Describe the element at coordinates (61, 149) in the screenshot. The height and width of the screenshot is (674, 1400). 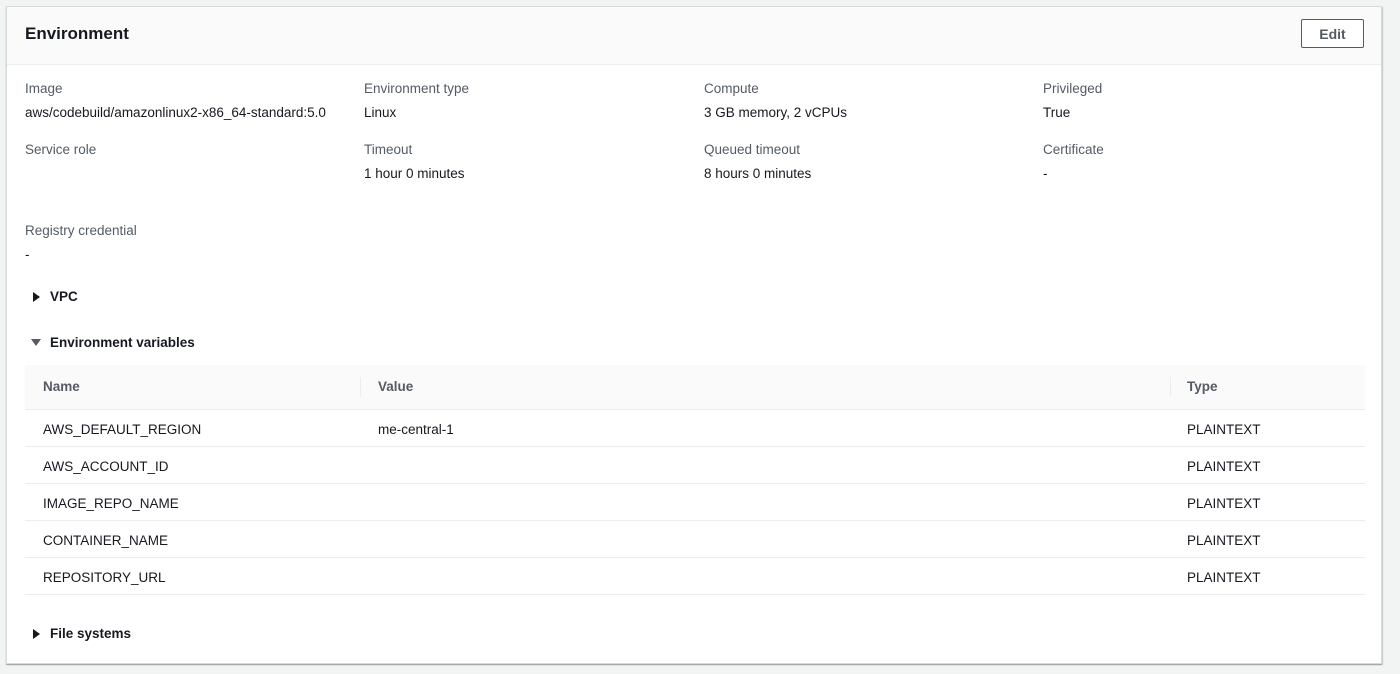
I see `field-label: Service role` at that location.